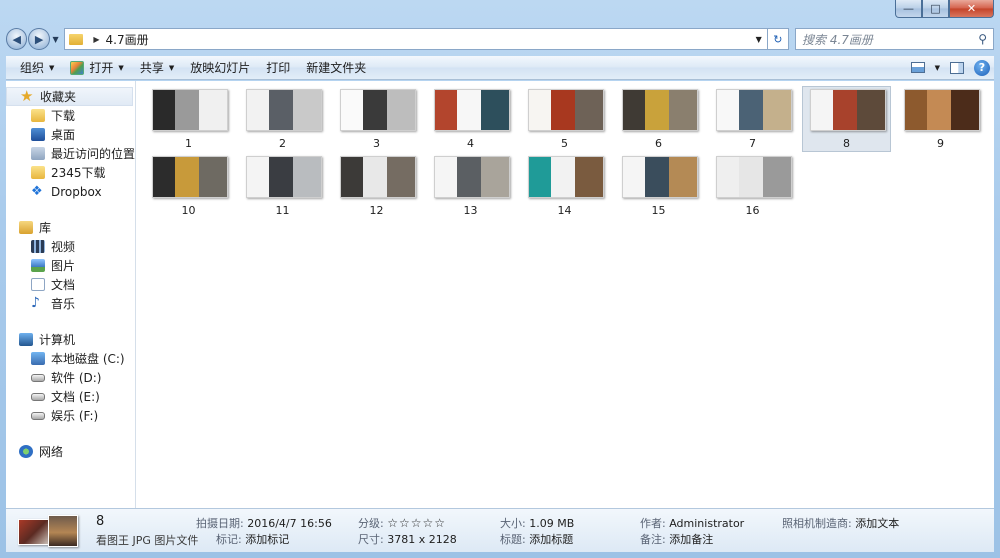 The width and height of the screenshot is (1000, 558). What do you see at coordinates (70, 172) in the screenshot?
I see `sidebar-item-2345-downloads: 2345下载` at bounding box center [70, 172].